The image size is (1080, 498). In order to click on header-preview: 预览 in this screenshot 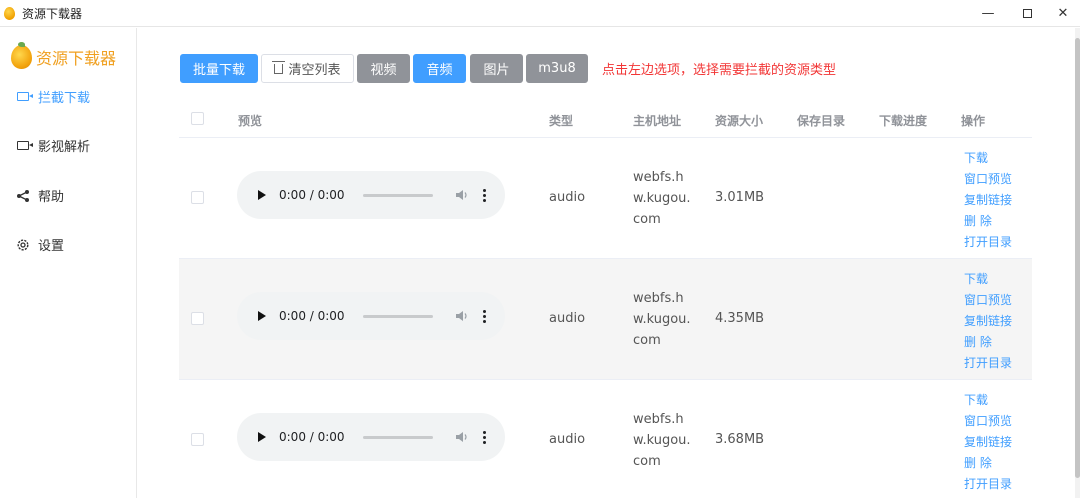, I will do `click(250, 121)`.